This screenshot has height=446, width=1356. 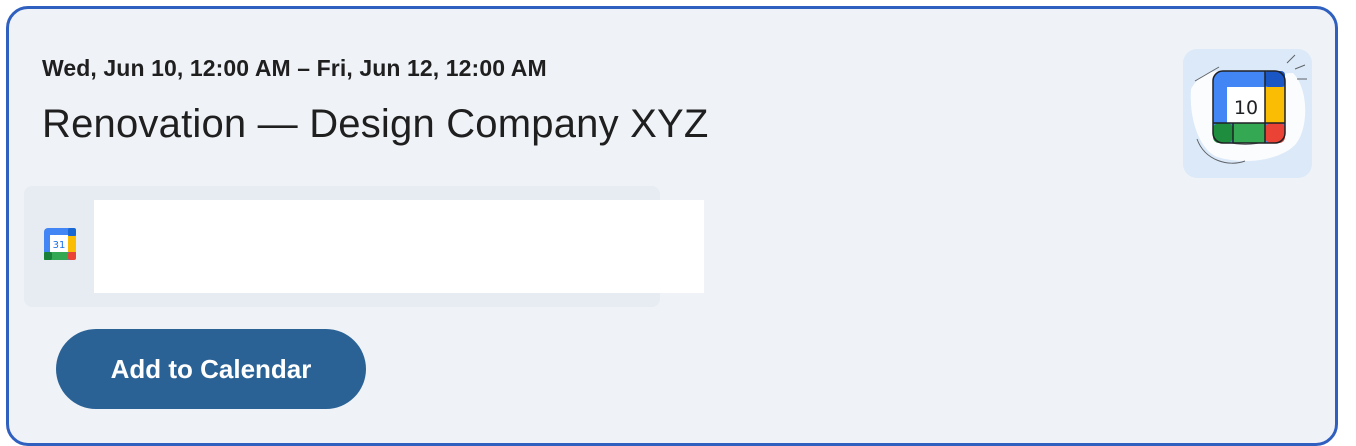 What do you see at coordinates (399, 246) in the screenshot?
I see `redacted-event-details` at bounding box center [399, 246].